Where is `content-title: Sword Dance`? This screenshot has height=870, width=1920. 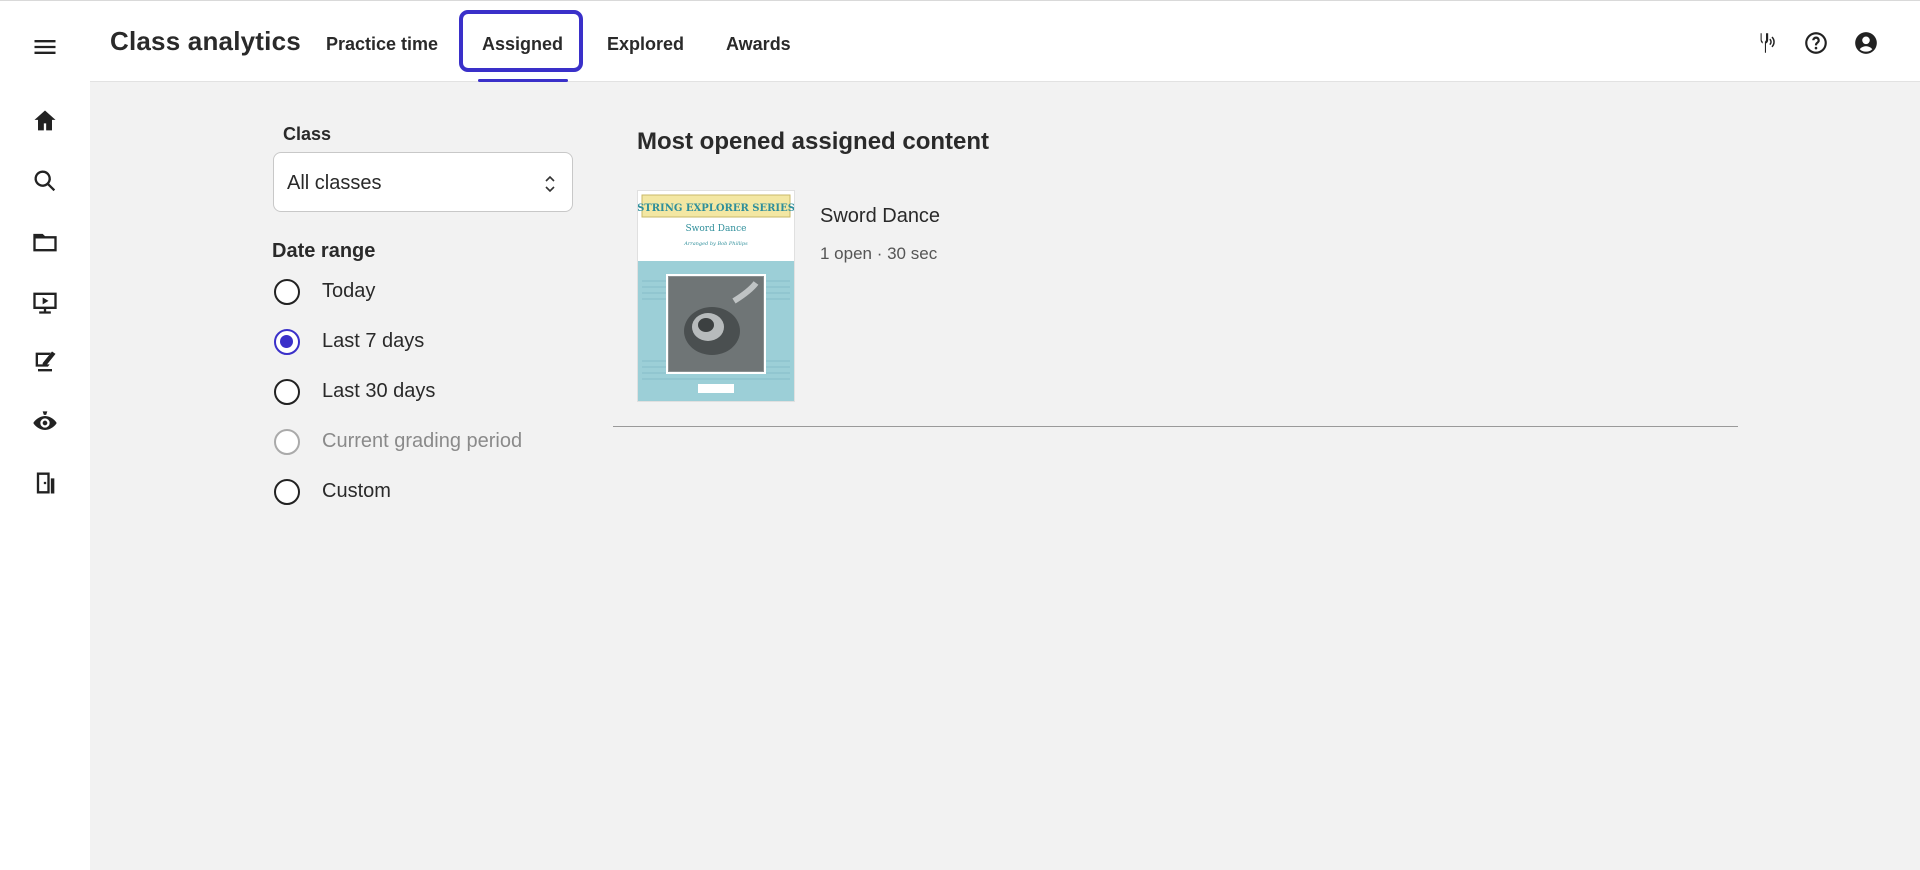
content-title: Sword Dance is located at coordinates (880, 216).